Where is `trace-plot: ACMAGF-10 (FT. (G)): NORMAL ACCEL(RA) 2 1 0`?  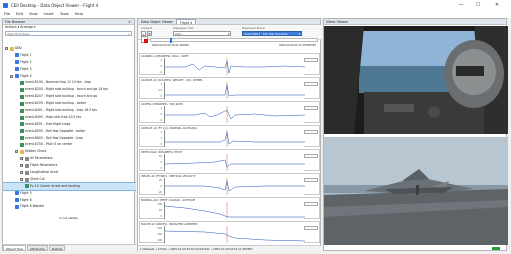 trace-plot: ACMAGF-10 (FT. (G)): NORMAL ACCEL(RA) 2 1 0 is located at coordinates (229, 136).